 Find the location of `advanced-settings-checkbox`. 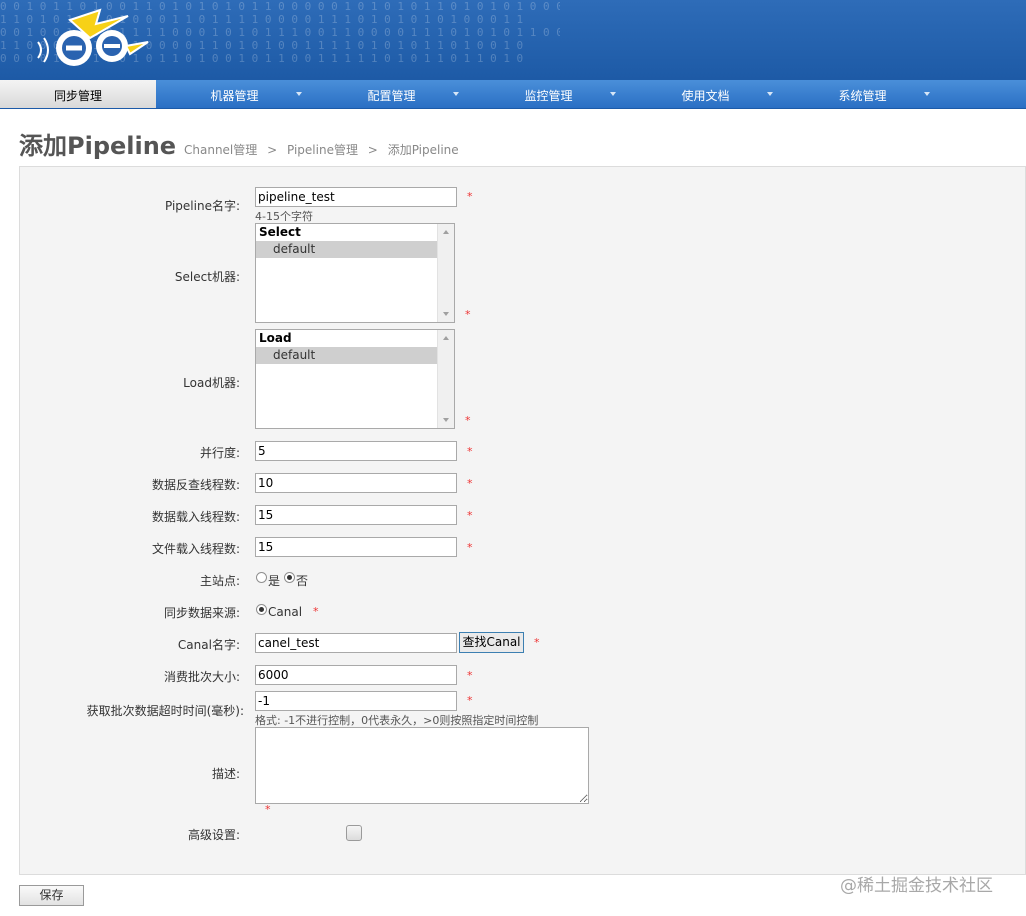

advanced-settings-checkbox is located at coordinates (354, 833).